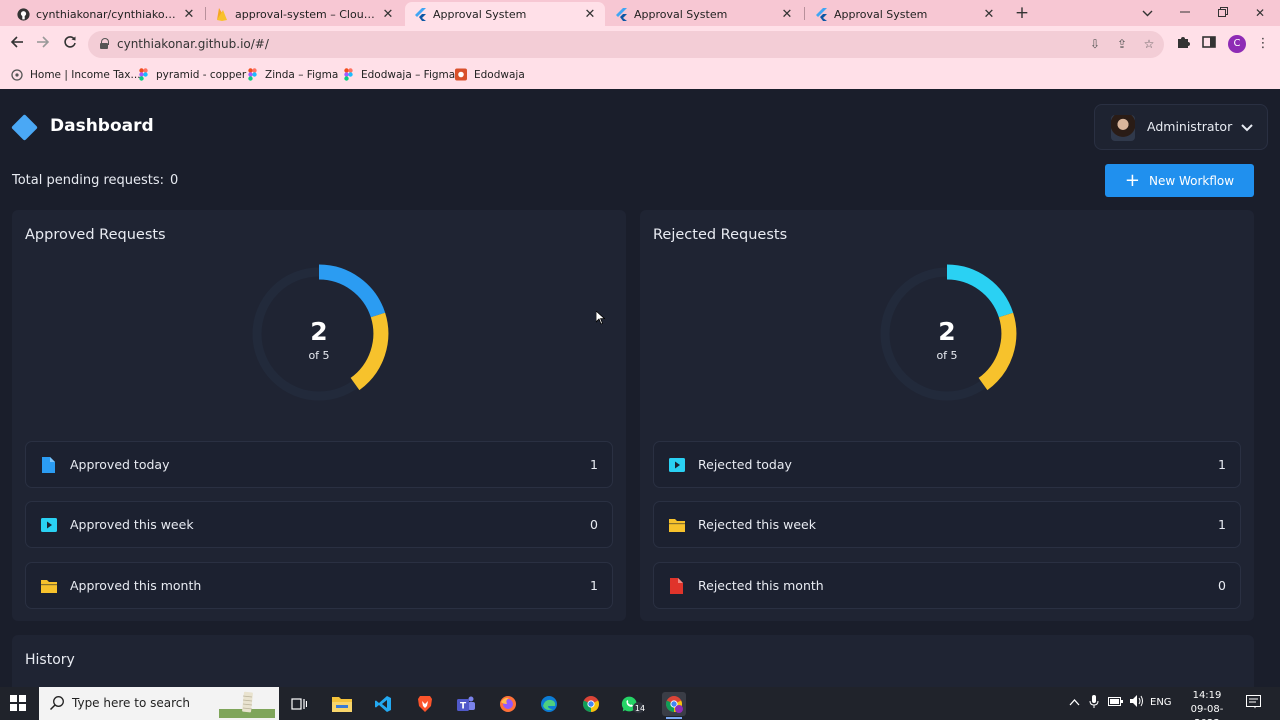 The height and width of the screenshot is (720, 1280). I want to click on lock-icon, so click(104, 43).